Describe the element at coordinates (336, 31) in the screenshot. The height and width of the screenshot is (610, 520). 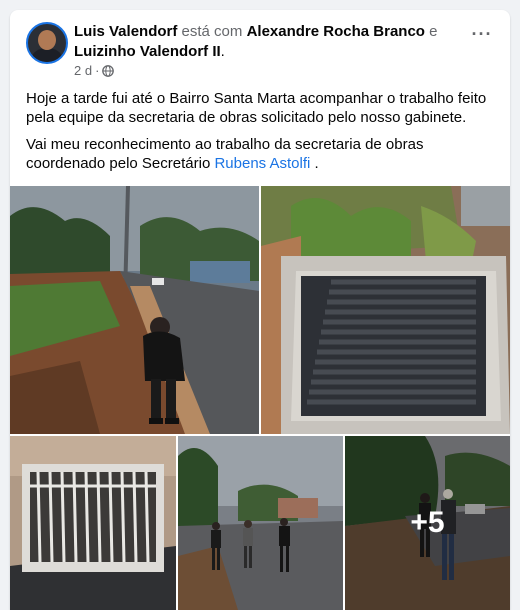
I see `tagged-person-1: Alexandre Rocha Branco` at that location.